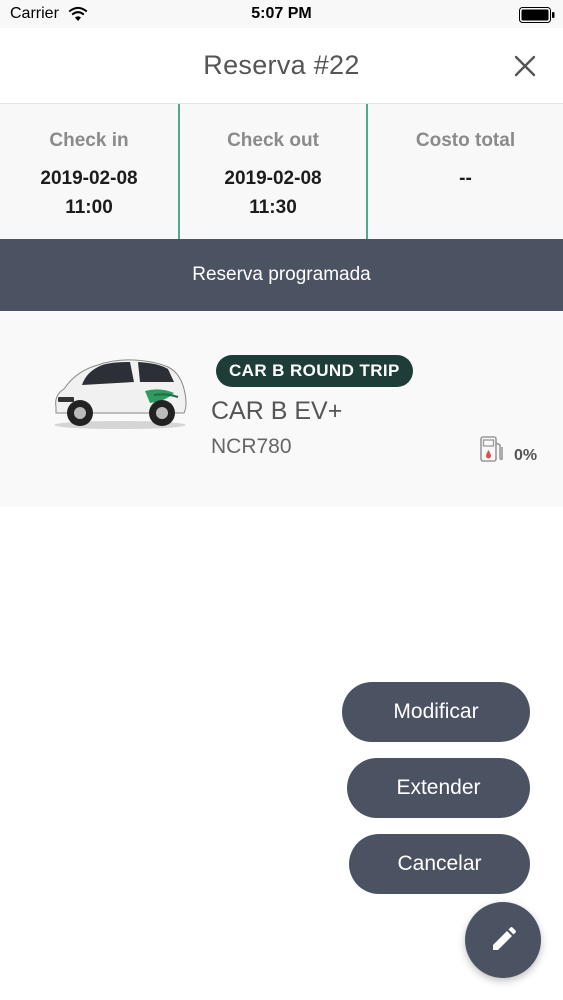 This screenshot has height=1000, width=563. I want to click on cancel-button: Cancelar, so click(439, 864).